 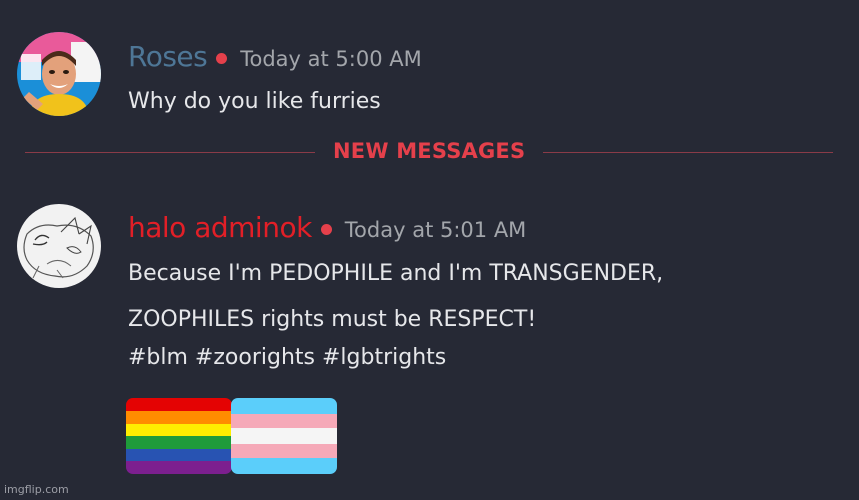 I want to click on timestamp: Today at 5:00 AM, so click(x=331, y=59).